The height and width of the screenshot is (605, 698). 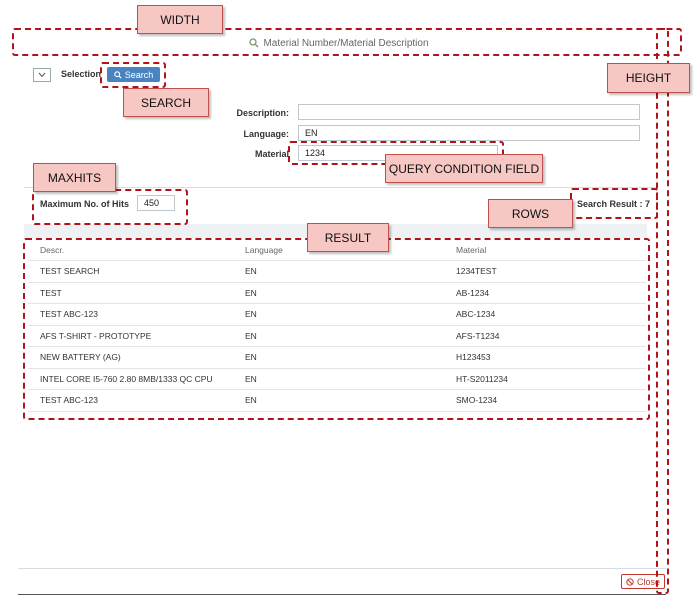 What do you see at coordinates (341, 187) in the screenshot?
I see `divider` at bounding box center [341, 187].